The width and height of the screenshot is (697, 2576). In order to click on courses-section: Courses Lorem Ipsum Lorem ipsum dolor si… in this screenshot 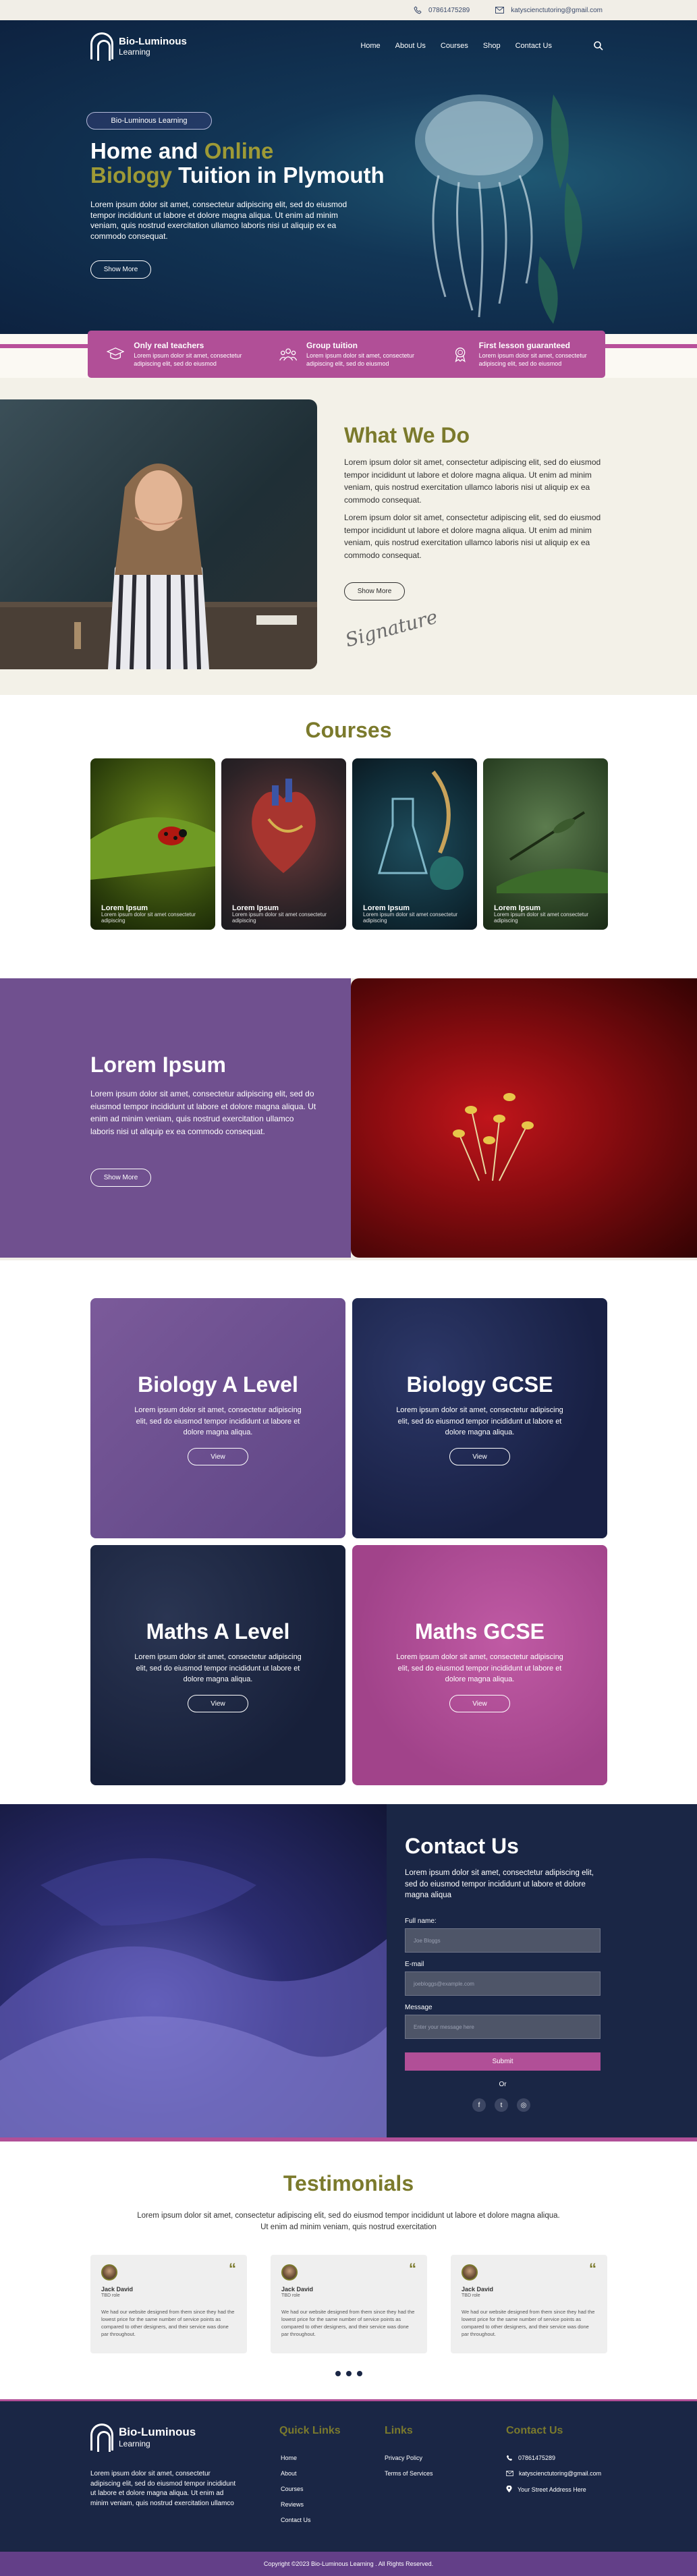, I will do `click(348, 836)`.